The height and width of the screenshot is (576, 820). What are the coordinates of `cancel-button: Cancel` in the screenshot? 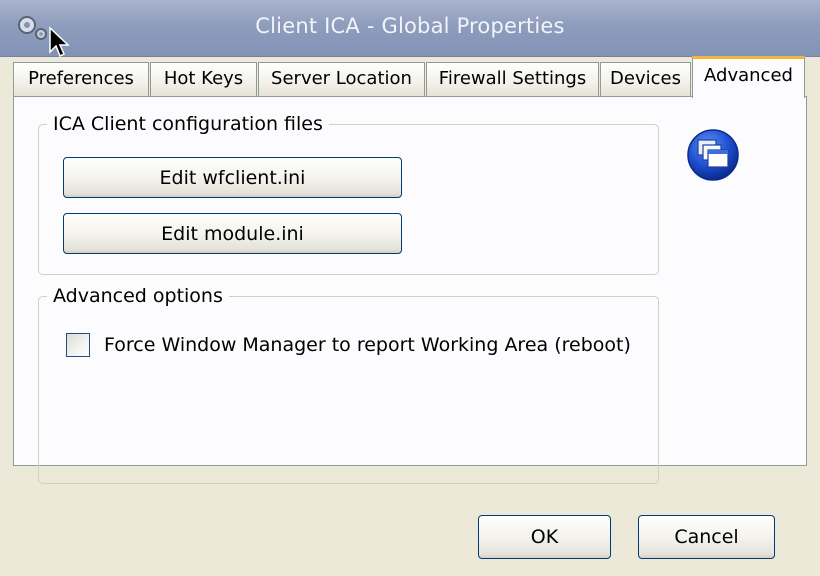 It's located at (706, 537).